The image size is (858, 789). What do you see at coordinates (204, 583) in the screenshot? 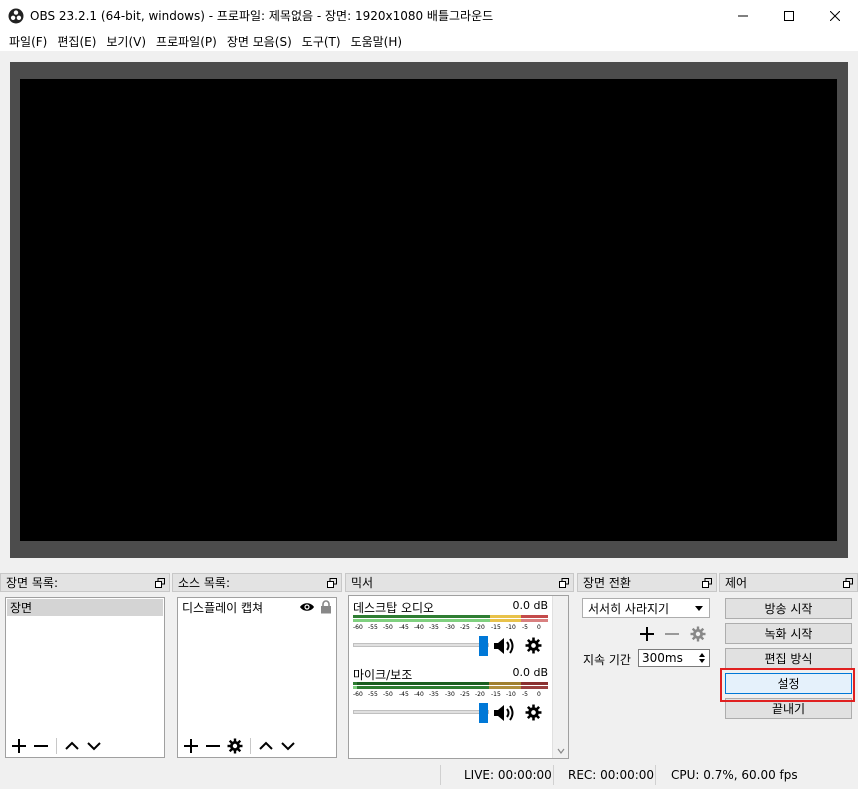
I see `sources-dock-label: 소스 목록:` at bounding box center [204, 583].